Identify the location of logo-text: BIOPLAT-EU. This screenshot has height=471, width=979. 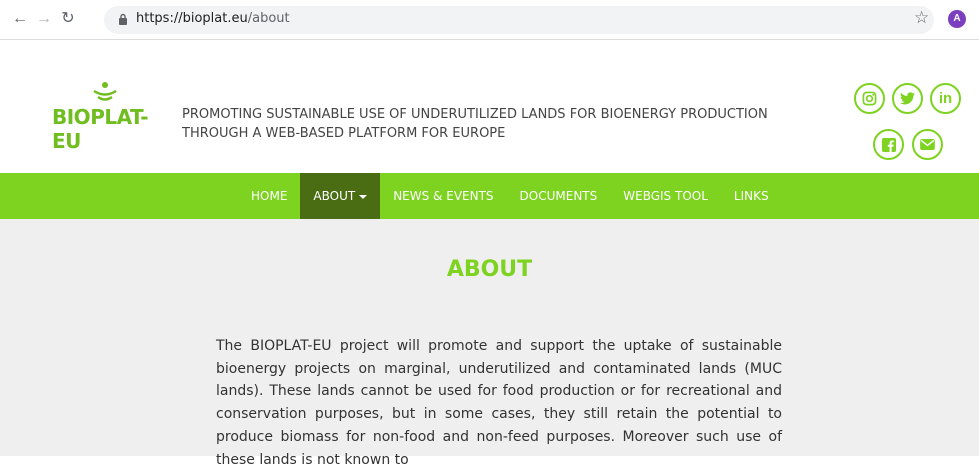
(100, 129).